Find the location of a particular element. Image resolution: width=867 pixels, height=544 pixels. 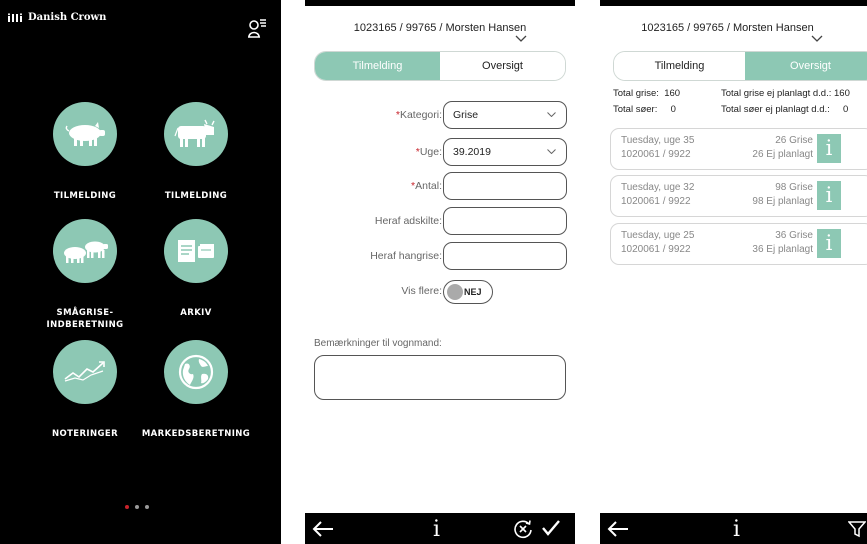

field-label: Heraf adskilte: is located at coordinates (408, 221).